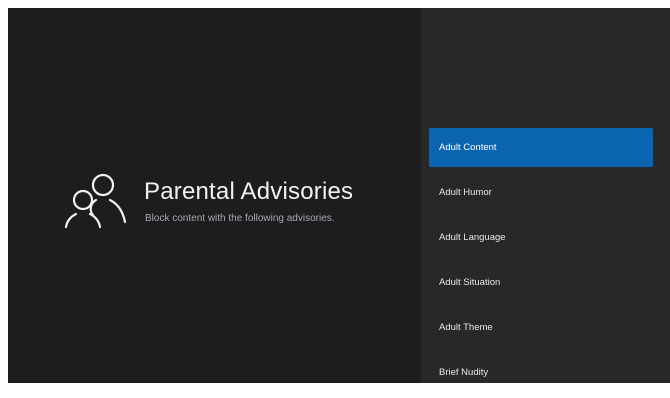  Describe the element at coordinates (541, 282) in the screenshot. I see `advisory-item-adult-situation: Adult Situation` at that location.